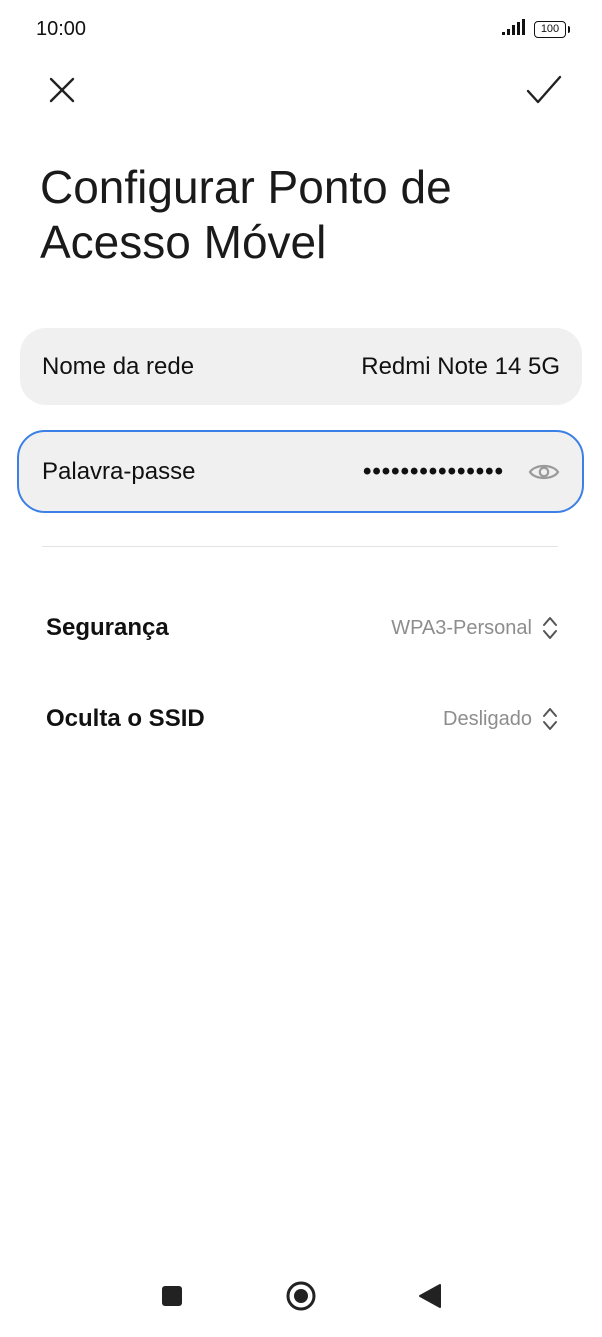 This screenshot has height=1337, width=602. Describe the element at coordinates (125, 718) in the screenshot. I see `hide-ssid-label: Oculta o SSID` at that location.